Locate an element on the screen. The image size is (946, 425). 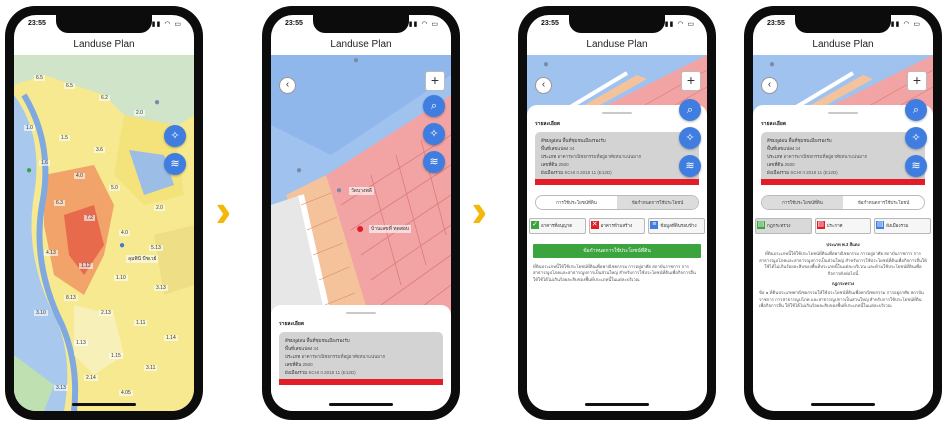
land-use-regulation-button: ข้อกำหนดการใช้ประโยชน์ที่ดิน is located at coordinates (617, 251).